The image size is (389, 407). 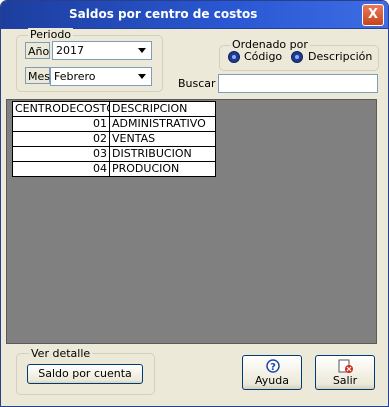 What do you see at coordinates (162, 169) in the screenshot?
I see `cell-desc: PRODUCION` at bounding box center [162, 169].